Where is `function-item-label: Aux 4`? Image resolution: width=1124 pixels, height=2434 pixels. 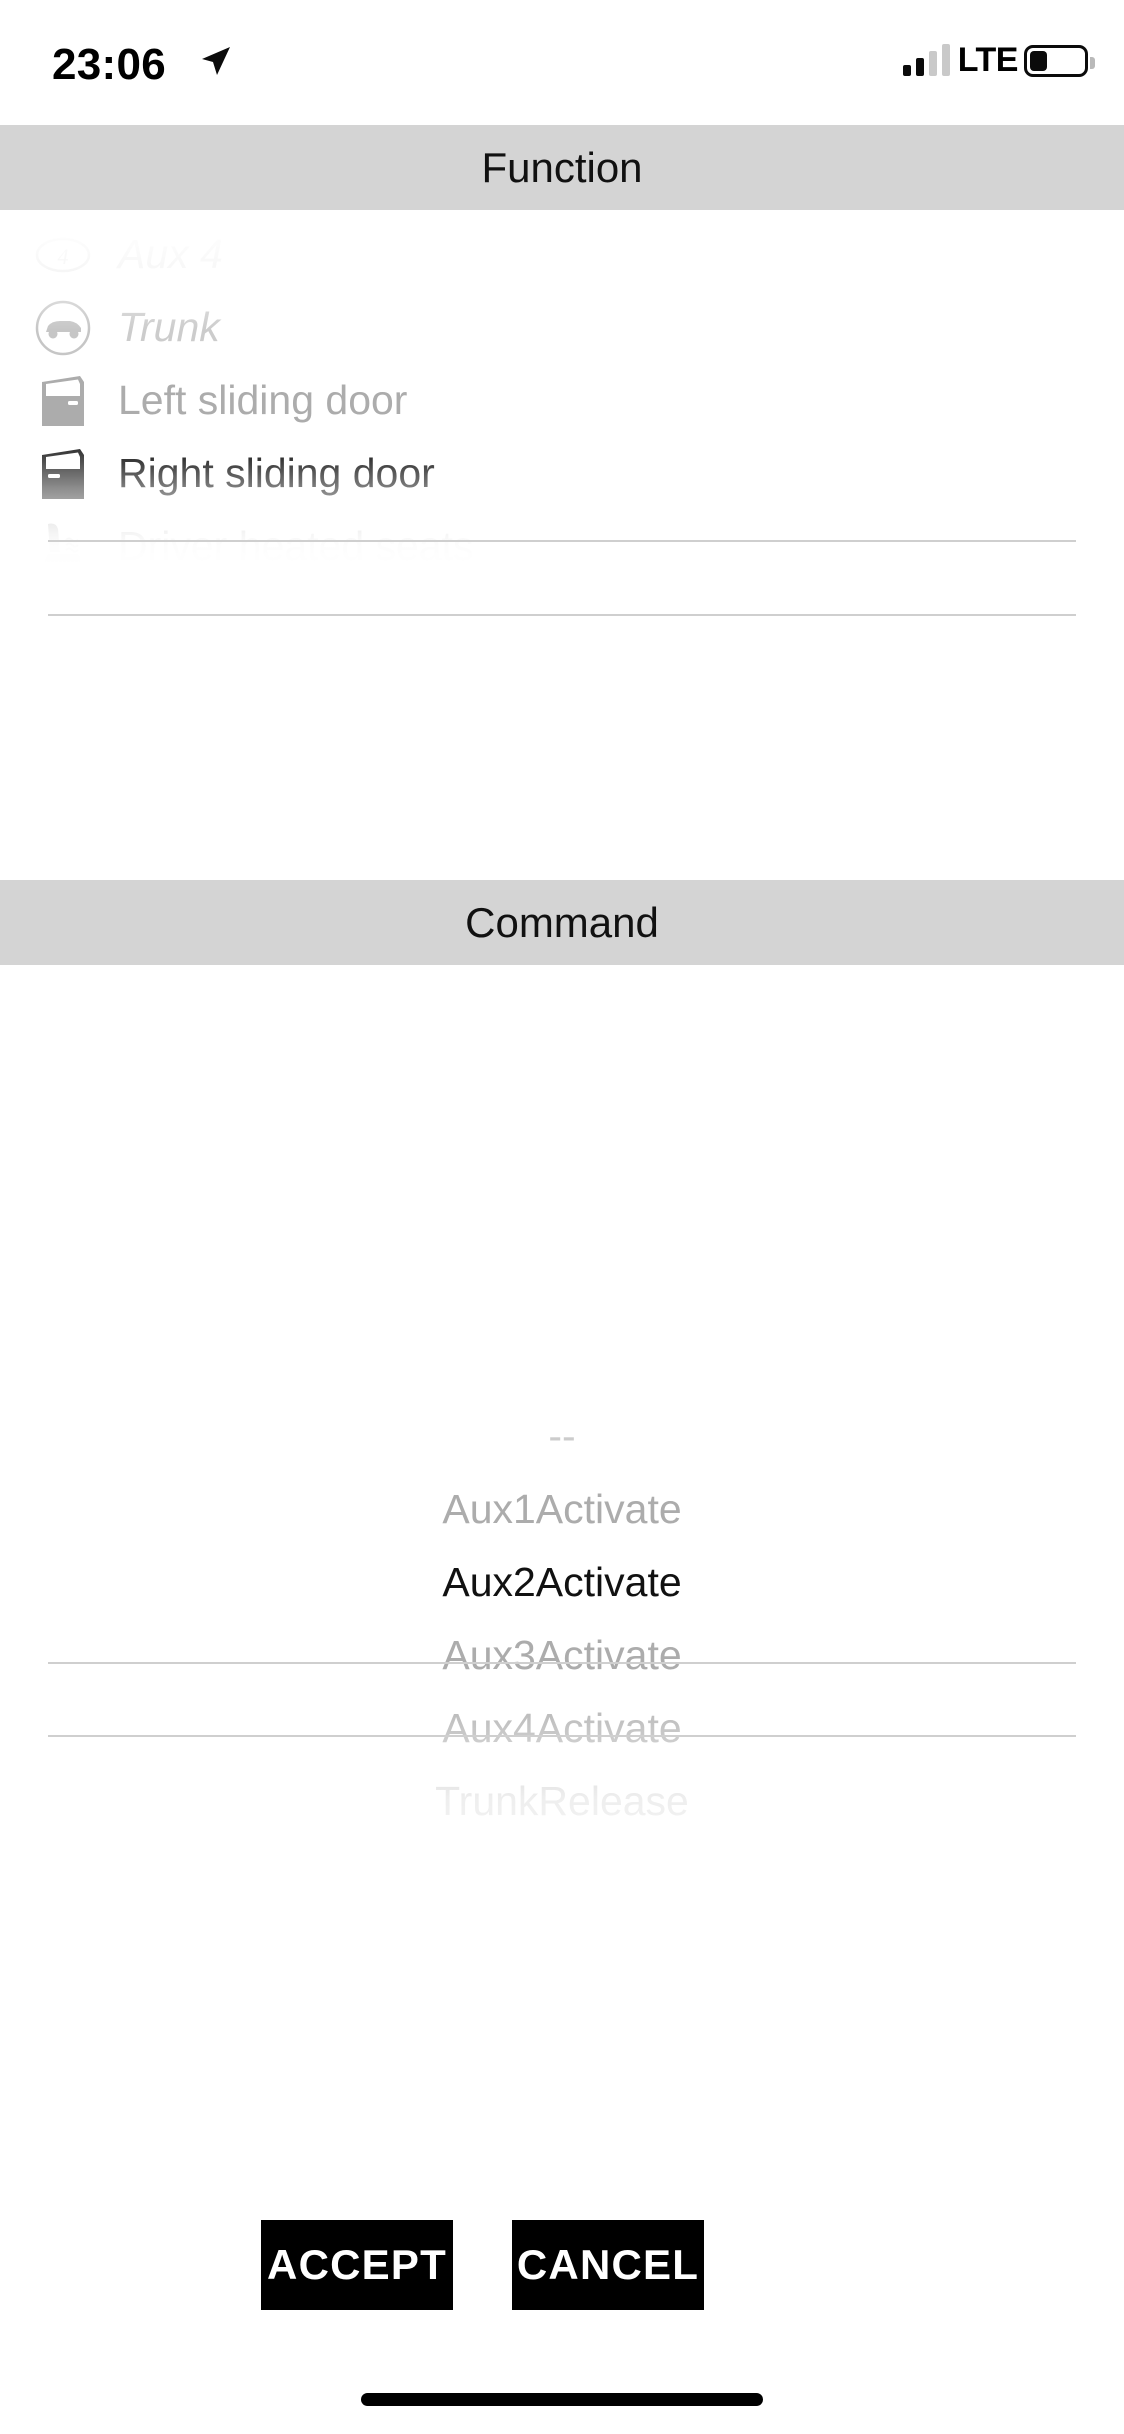 function-item-label: Aux 4 is located at coordinates (170, 254).